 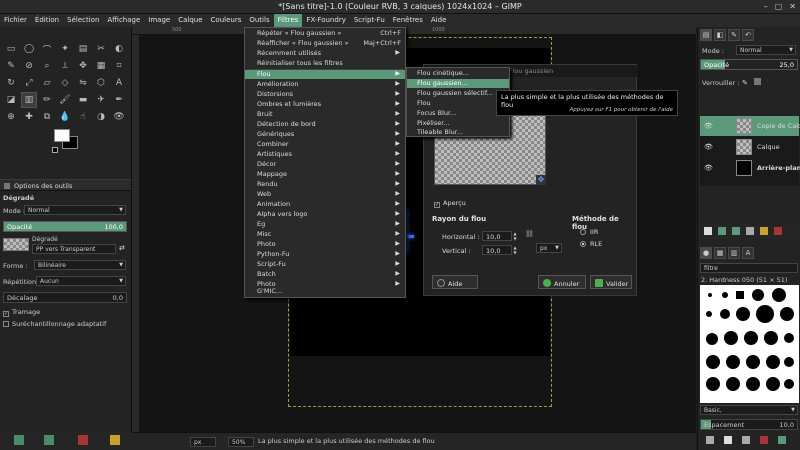 I want to click on undo-tab-icon: ↶, so click(x=748, y=35).